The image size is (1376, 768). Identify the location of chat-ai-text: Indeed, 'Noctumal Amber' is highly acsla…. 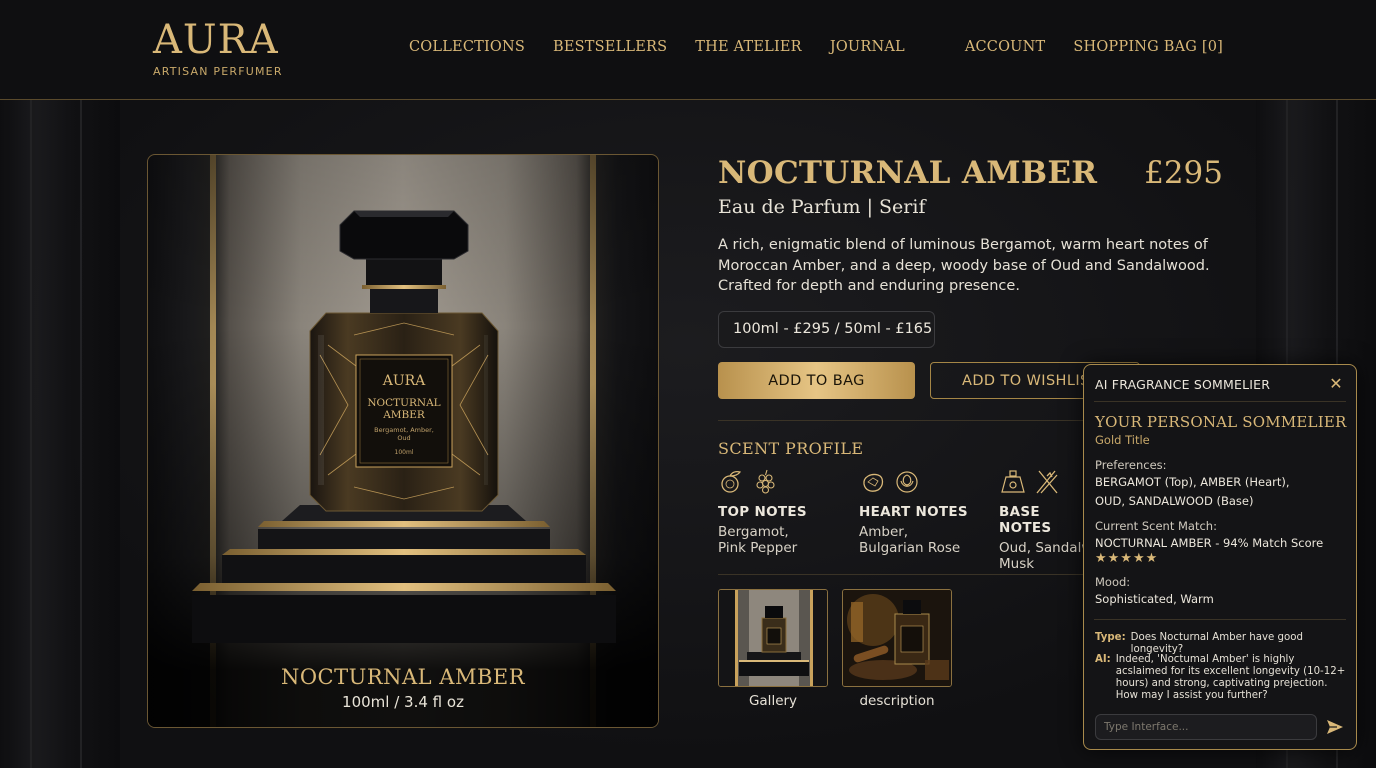
(1230, 677).